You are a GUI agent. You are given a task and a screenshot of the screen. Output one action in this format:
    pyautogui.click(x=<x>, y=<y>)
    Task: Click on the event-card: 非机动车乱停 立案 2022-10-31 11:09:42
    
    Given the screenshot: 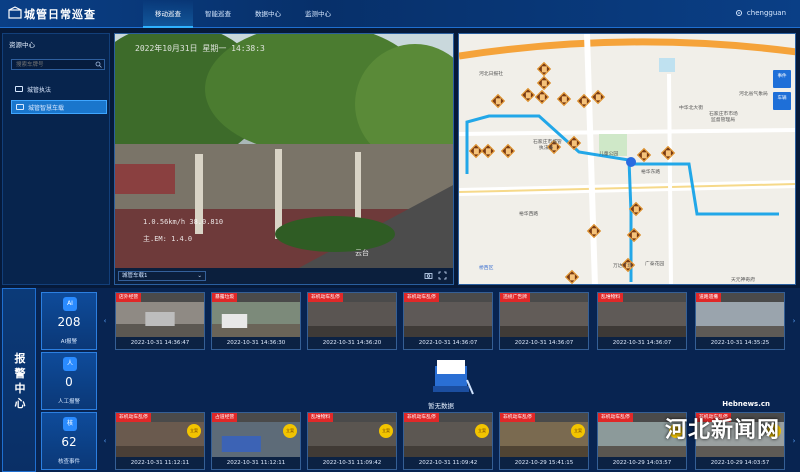 What is the action you would take?
    pyautogui.click(x=448, y=441)
    